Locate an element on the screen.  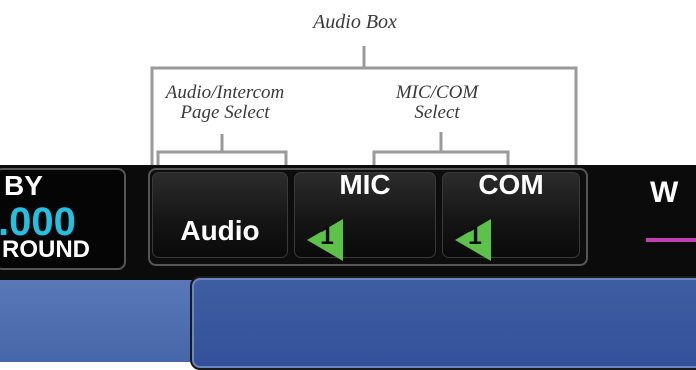
mic-button-label: MIC is located at coordinates (365, 184).